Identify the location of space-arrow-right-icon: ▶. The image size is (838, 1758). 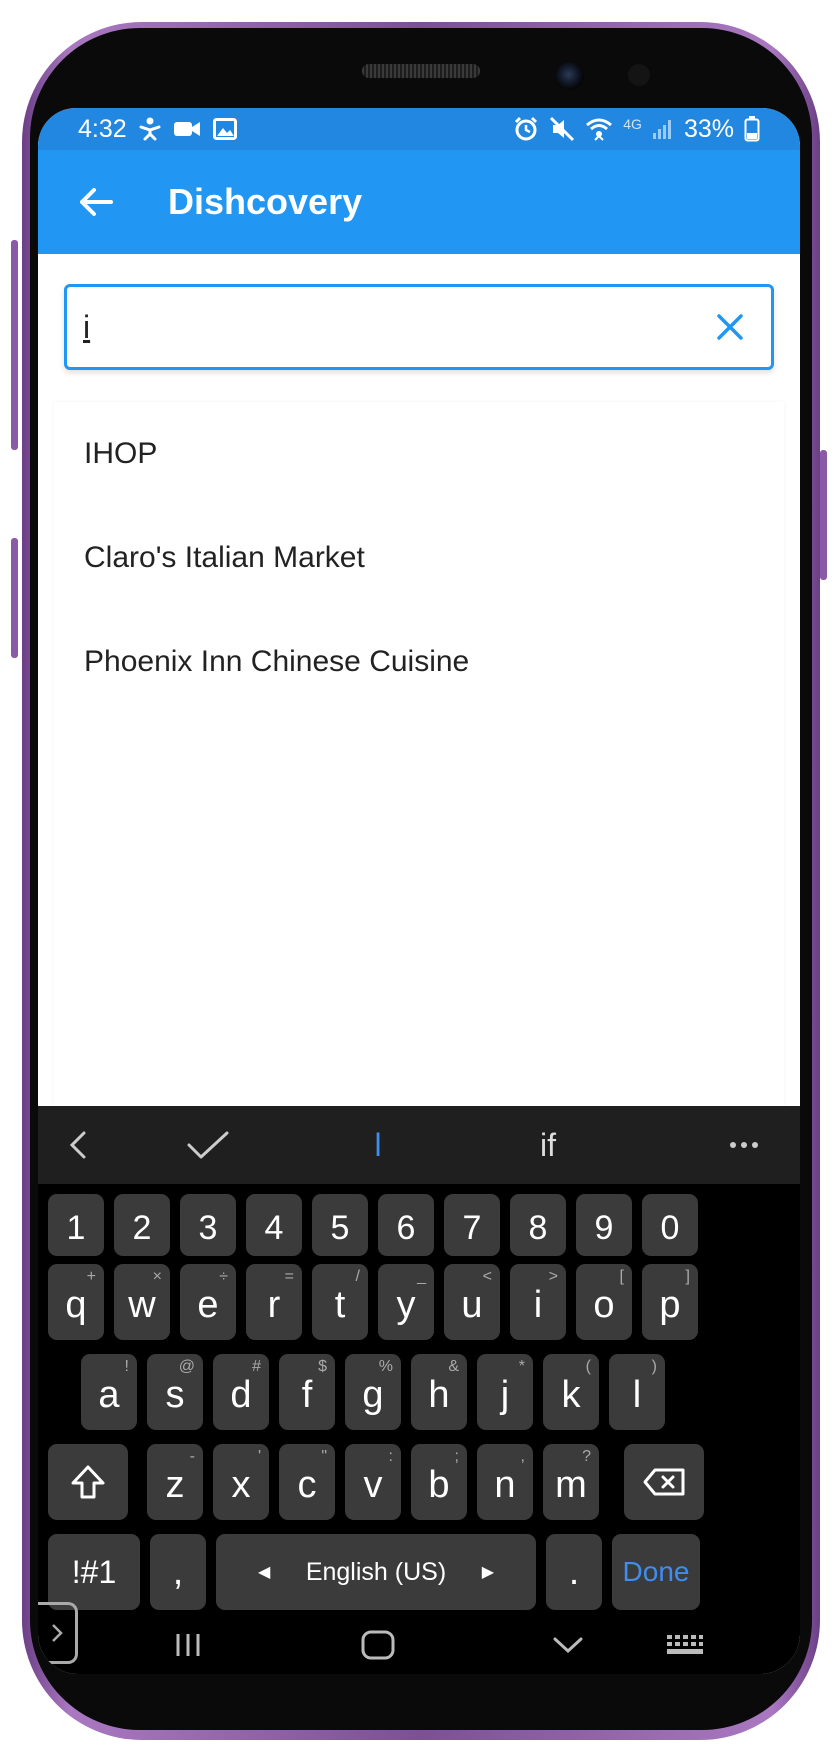
(487, 1572).